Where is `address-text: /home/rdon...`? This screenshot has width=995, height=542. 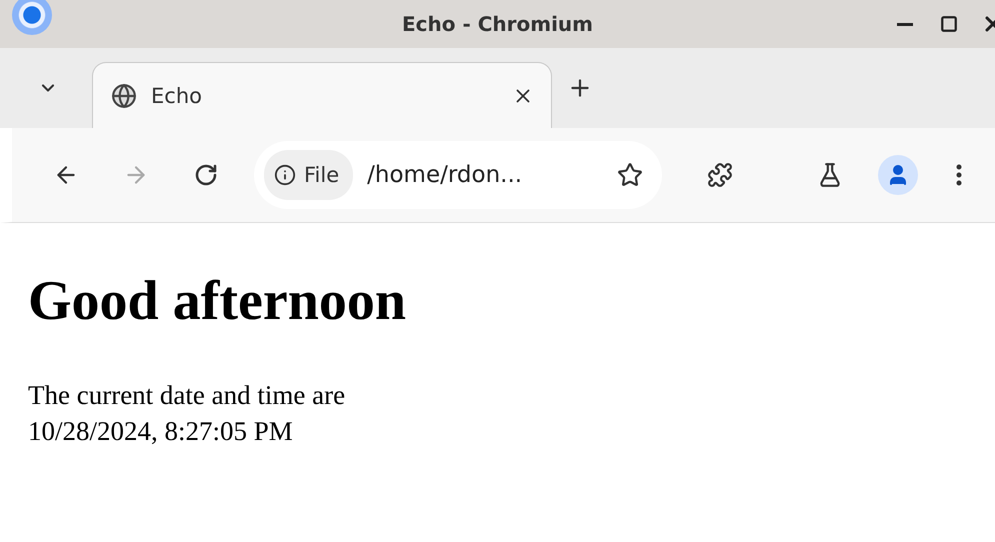
address-text: /home/rdon... is located at coordinates (445, 175).